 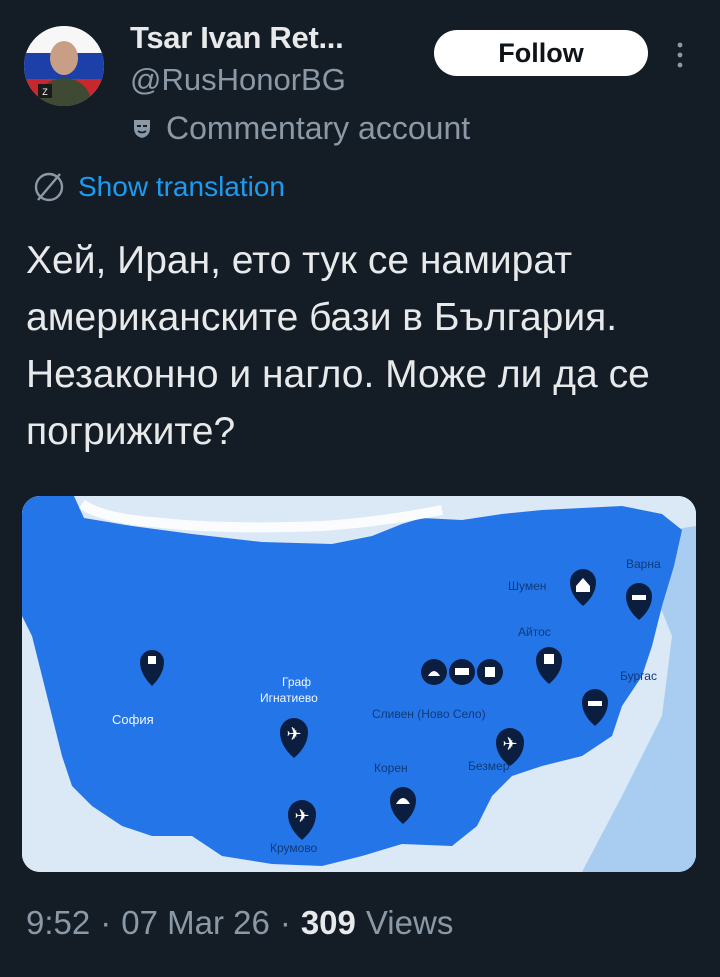 What do you see at coordinates (534, 632) in the screenshot?
I see `label-aitos: Айтос` at bounding box center [534, 632].